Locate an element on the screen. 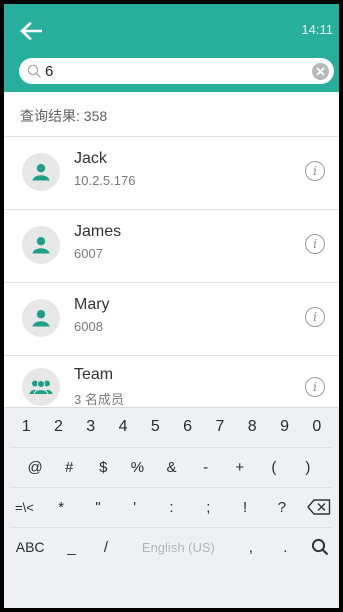 This screenshot has width=343, height=612. key-search is located at coordinates (320, 547).